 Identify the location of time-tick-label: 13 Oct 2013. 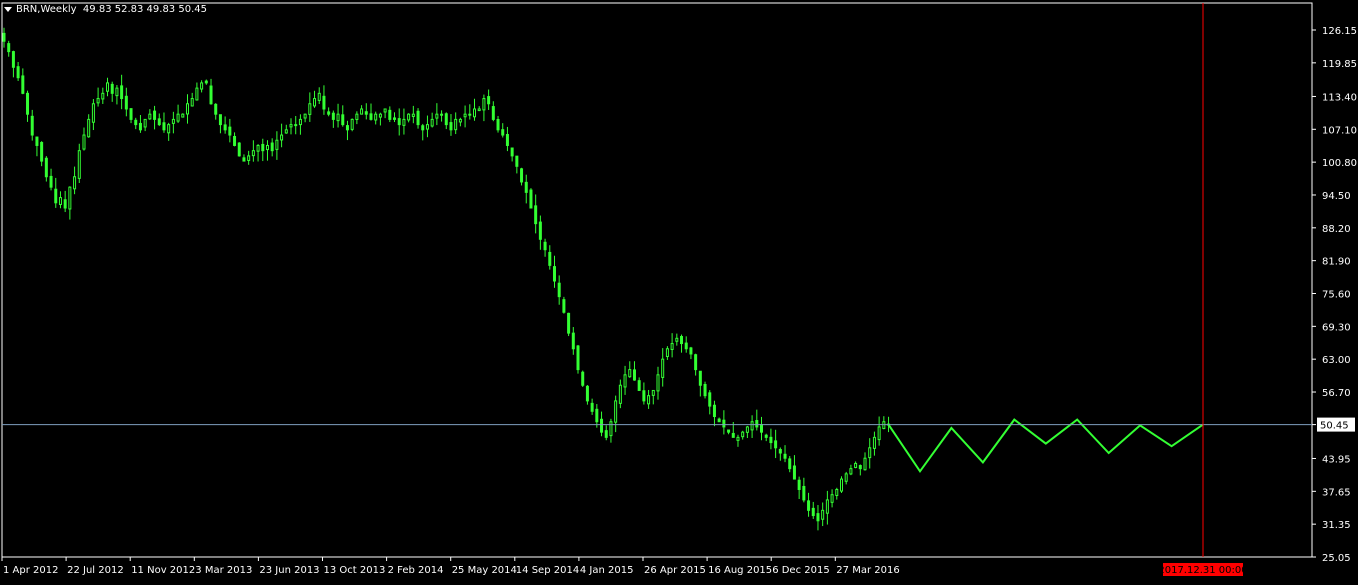
(355, 570).